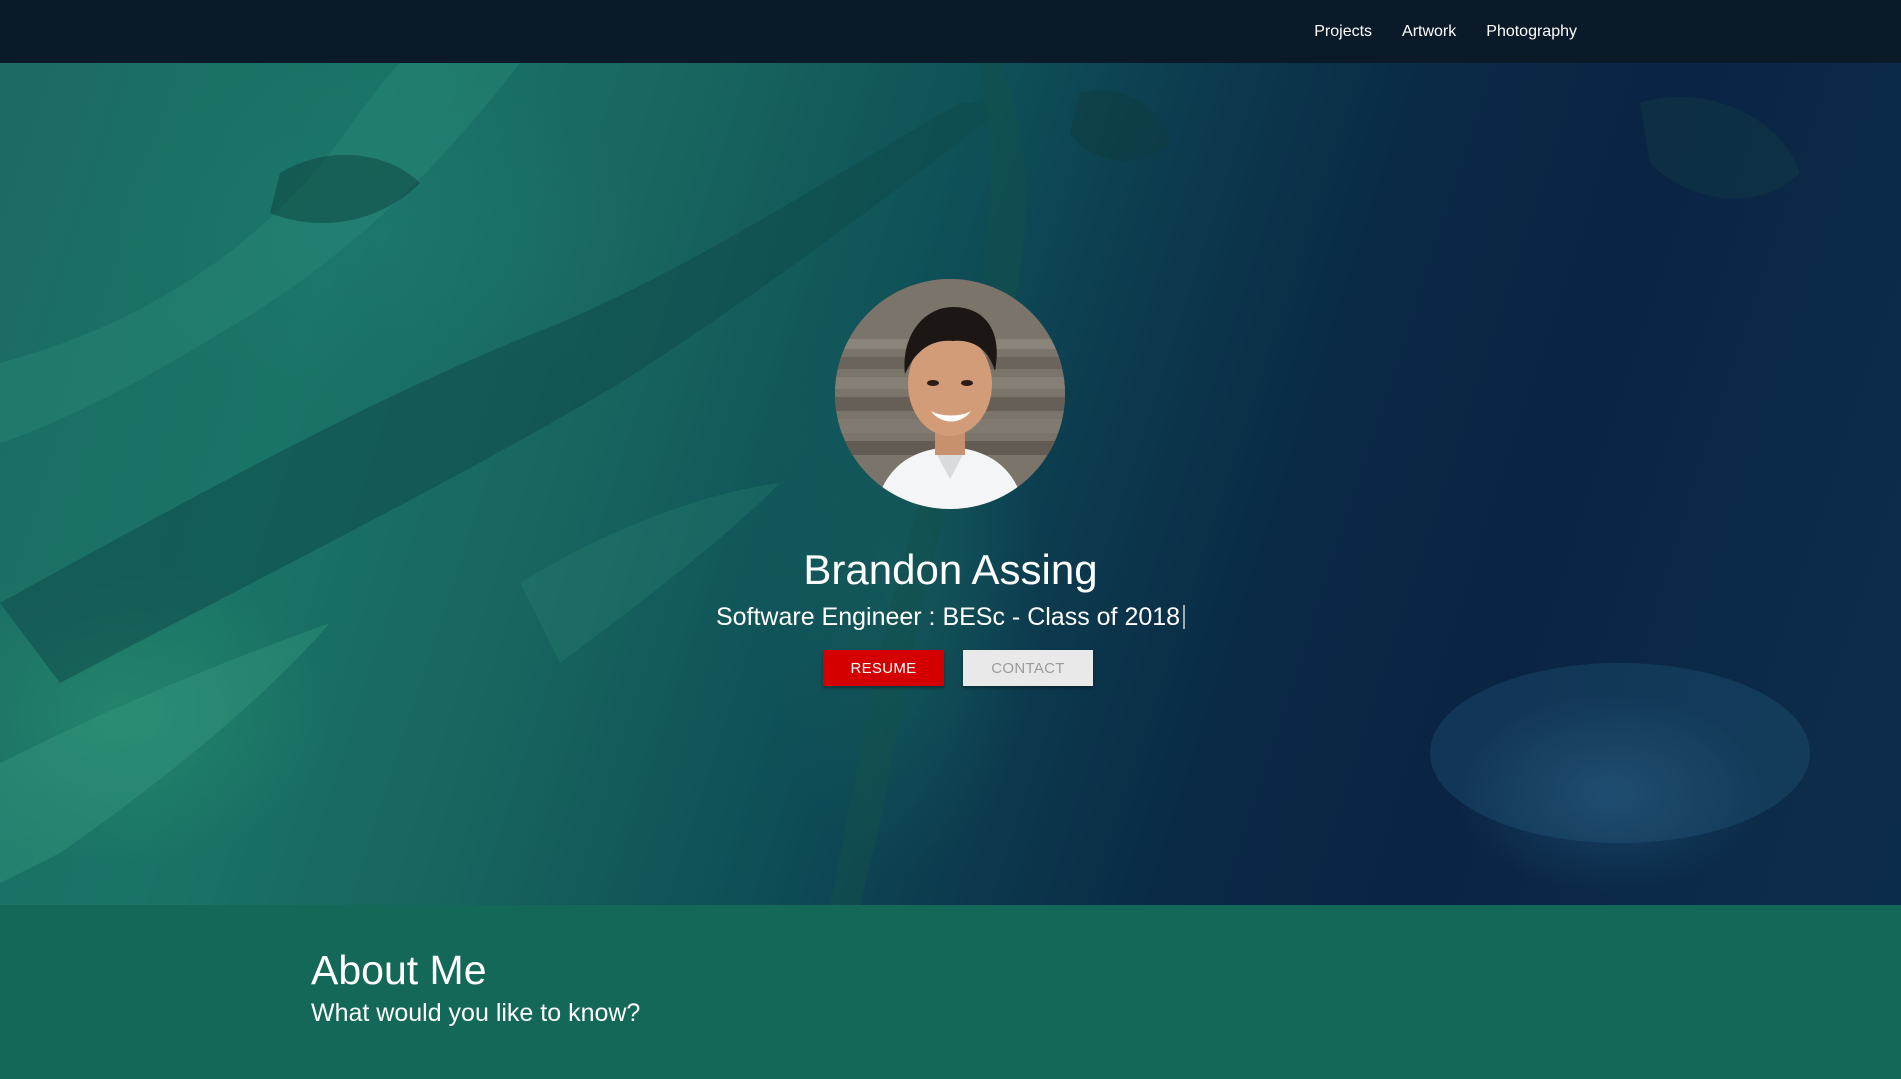 This screenshot has width=1901, height=1079. Describe the element at coordinates (950, 569) in the screenshot. I see `hero-name: Brandon Assing` at that location.